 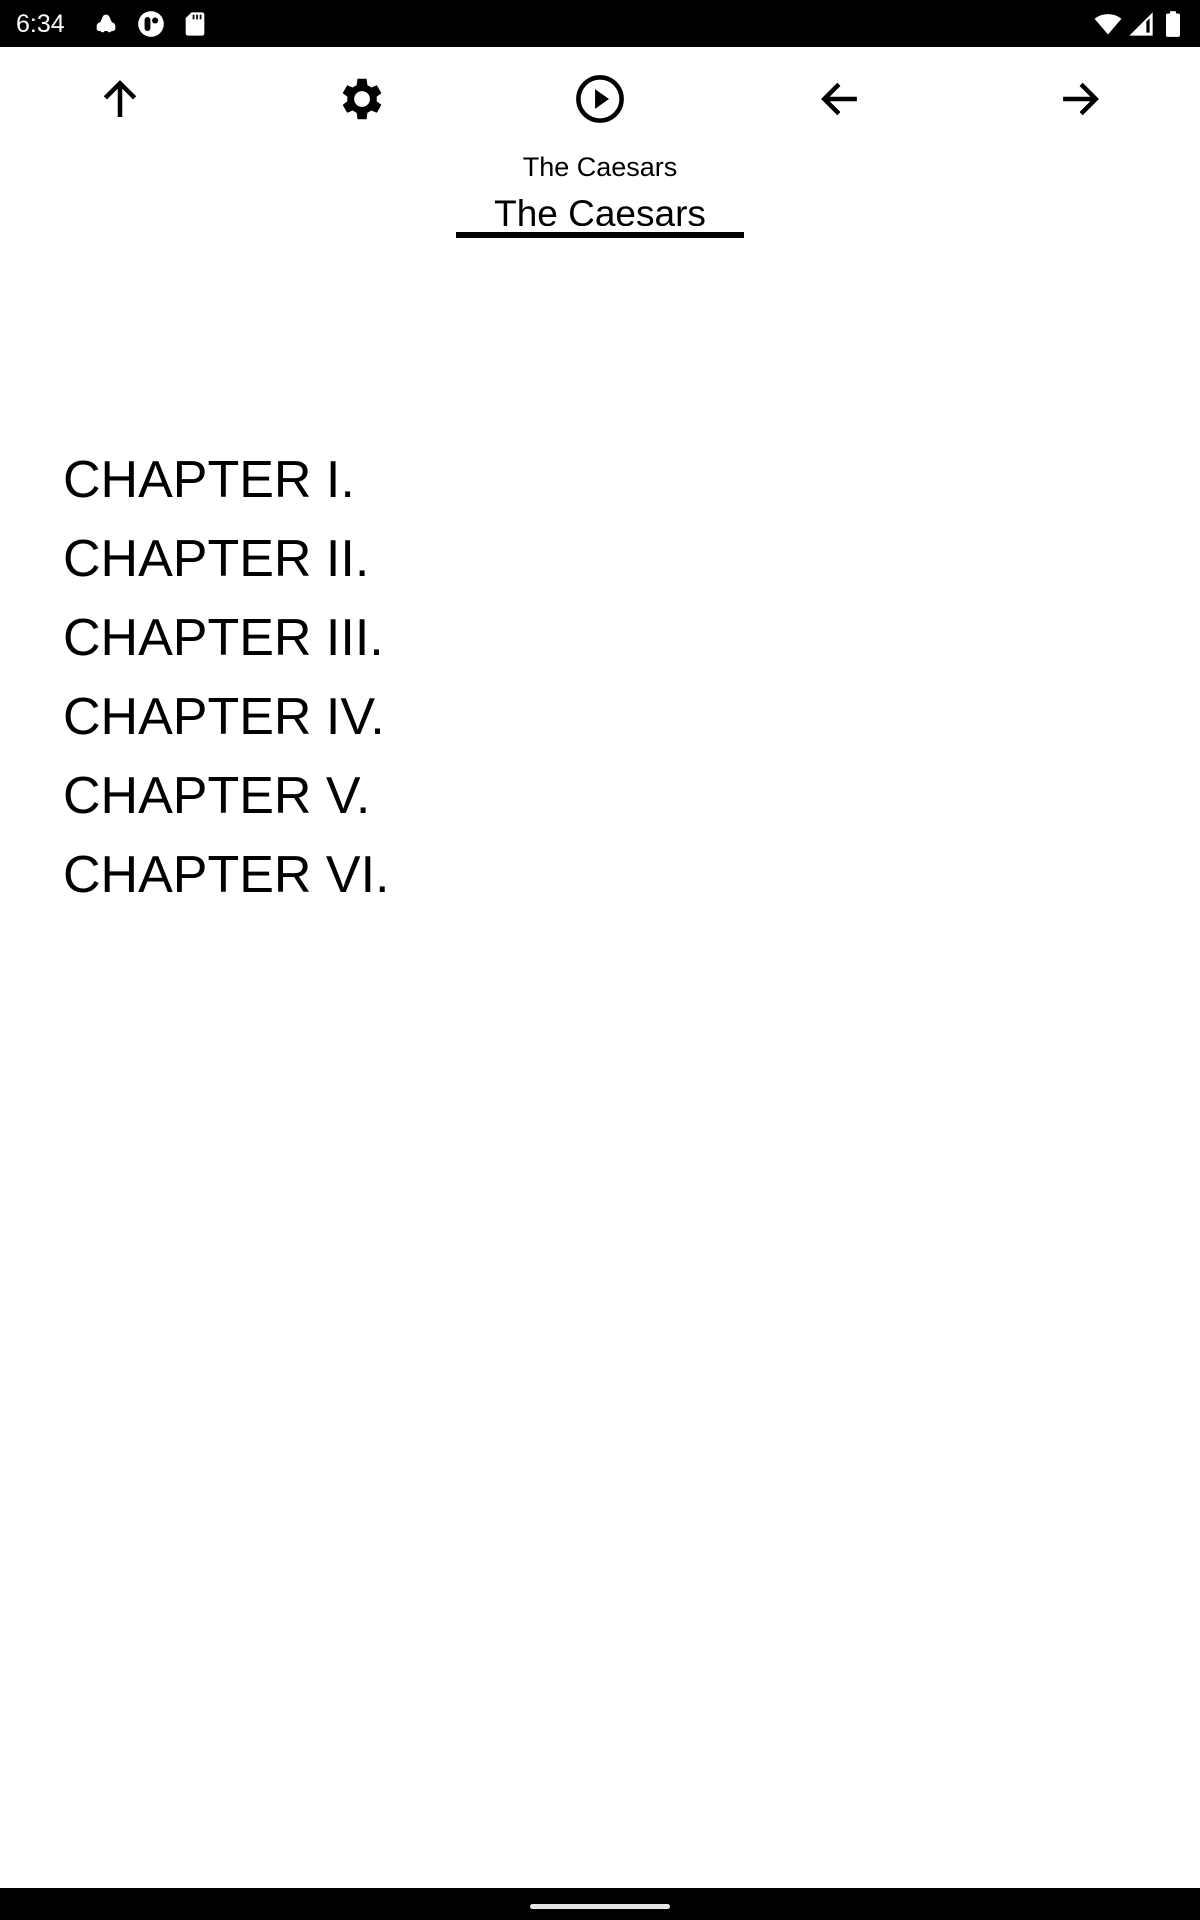 What do you see at coordinates (463, 799) in the screenshot?
I see `chapter-item: CHAPTER V.` at bounding box center [463, 799].